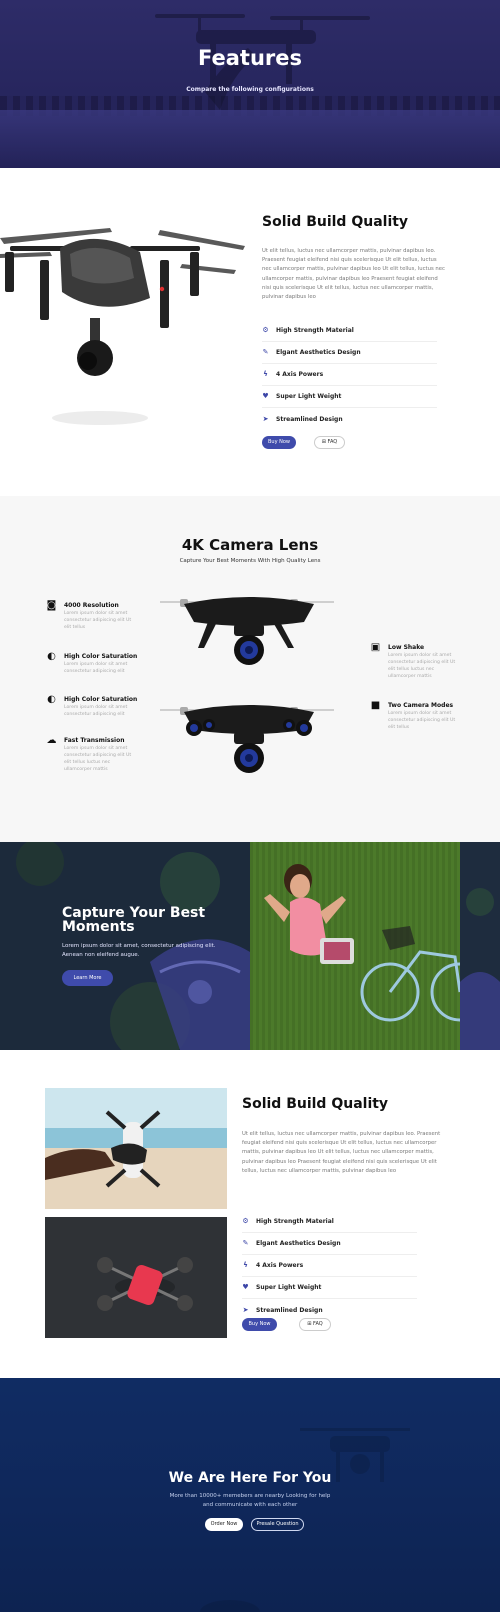 The width and height of the screenshot is (500, 1612). What do you see at coordinates (335, 222) in the screenshot?
I see `build-title: Solid Build Quality` at bounding box center [335, 222].